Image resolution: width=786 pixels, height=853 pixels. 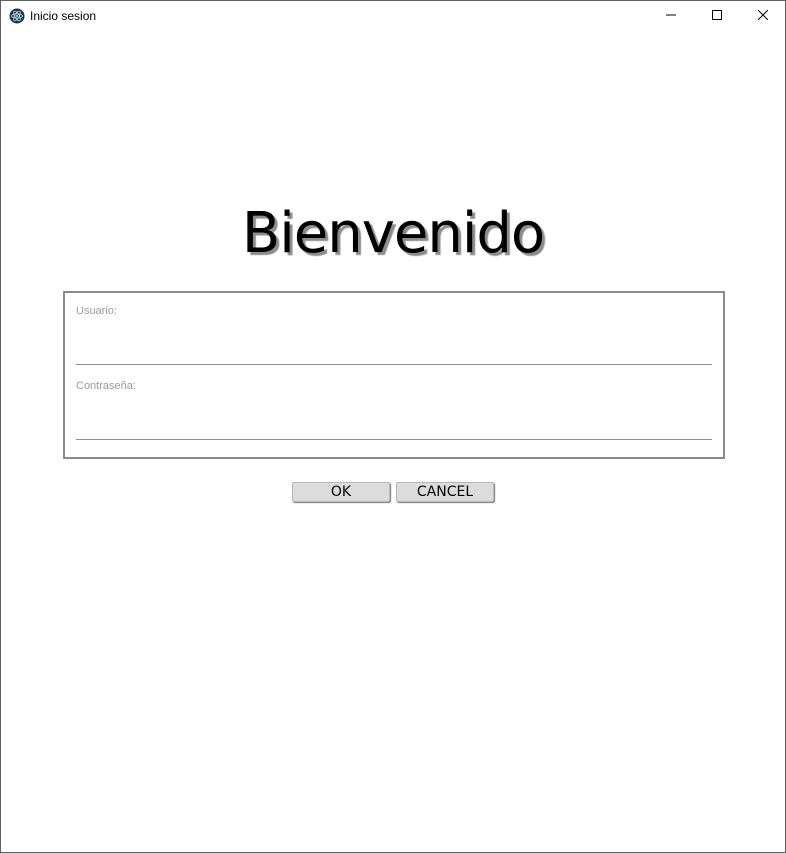 What do you see at coordinates (106, 386) in the screenshot?
I see `password-label: Contraseña:` at bounding box center [106, 386].